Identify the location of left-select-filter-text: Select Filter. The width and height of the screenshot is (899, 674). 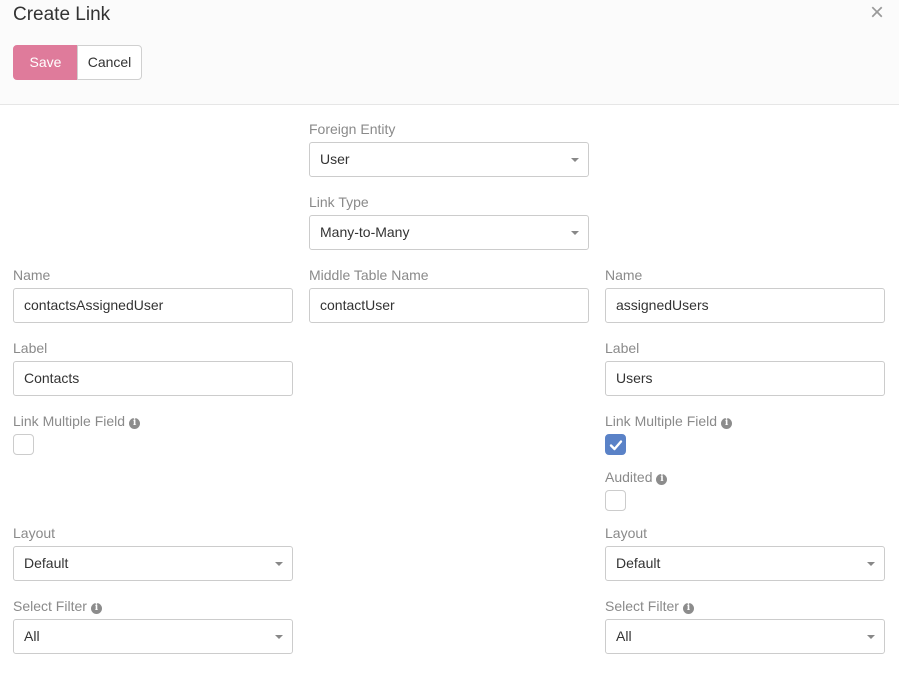
(50, 606).